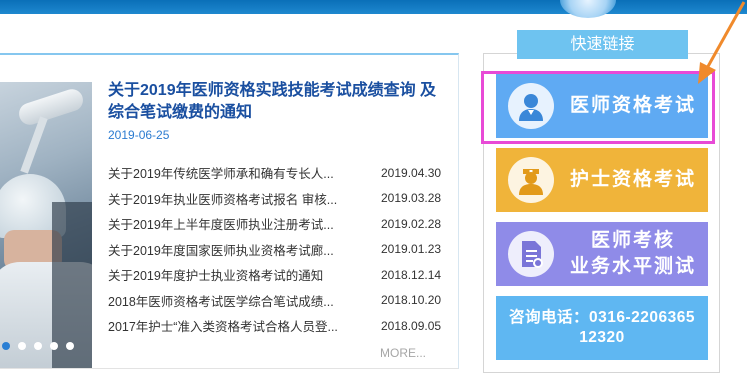  What do you see at coordinates (598, 107) in the screenshot?
I see `highlight-box` at bounding box center [598, 107].